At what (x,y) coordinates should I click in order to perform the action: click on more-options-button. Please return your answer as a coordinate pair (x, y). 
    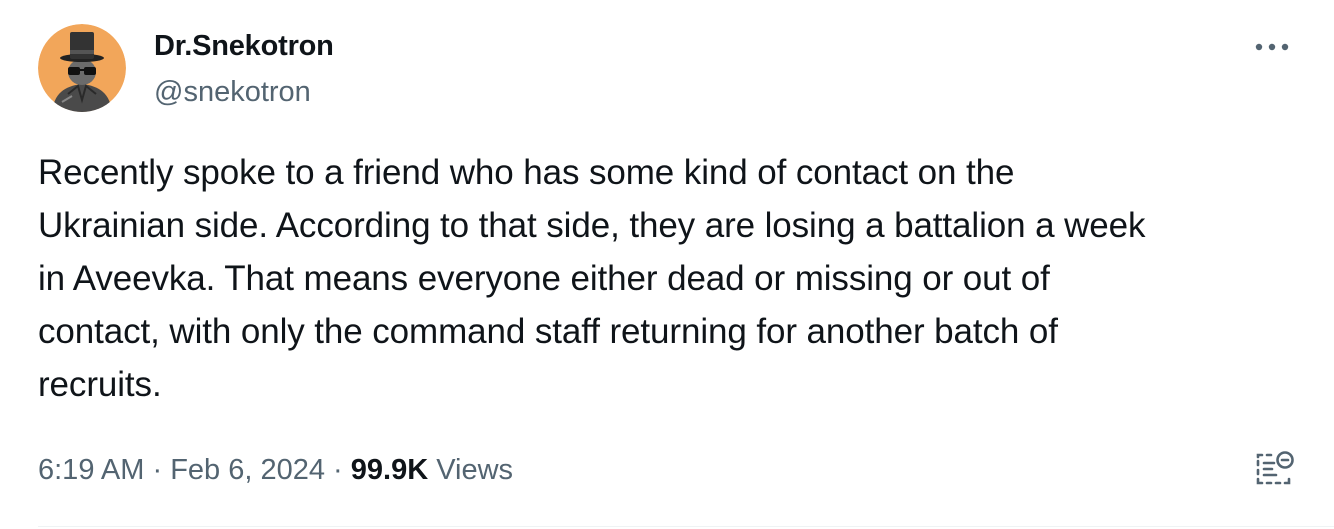
    Looking at the image, I should click on (1272, 47).